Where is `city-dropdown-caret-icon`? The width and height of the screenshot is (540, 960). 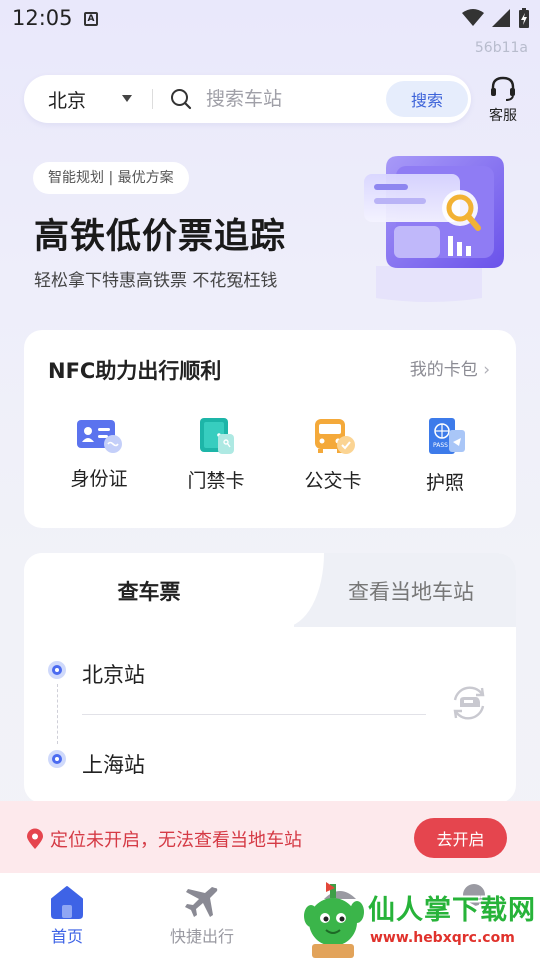 city-dropdown-caret-icon is located at coordinates (127, 98).